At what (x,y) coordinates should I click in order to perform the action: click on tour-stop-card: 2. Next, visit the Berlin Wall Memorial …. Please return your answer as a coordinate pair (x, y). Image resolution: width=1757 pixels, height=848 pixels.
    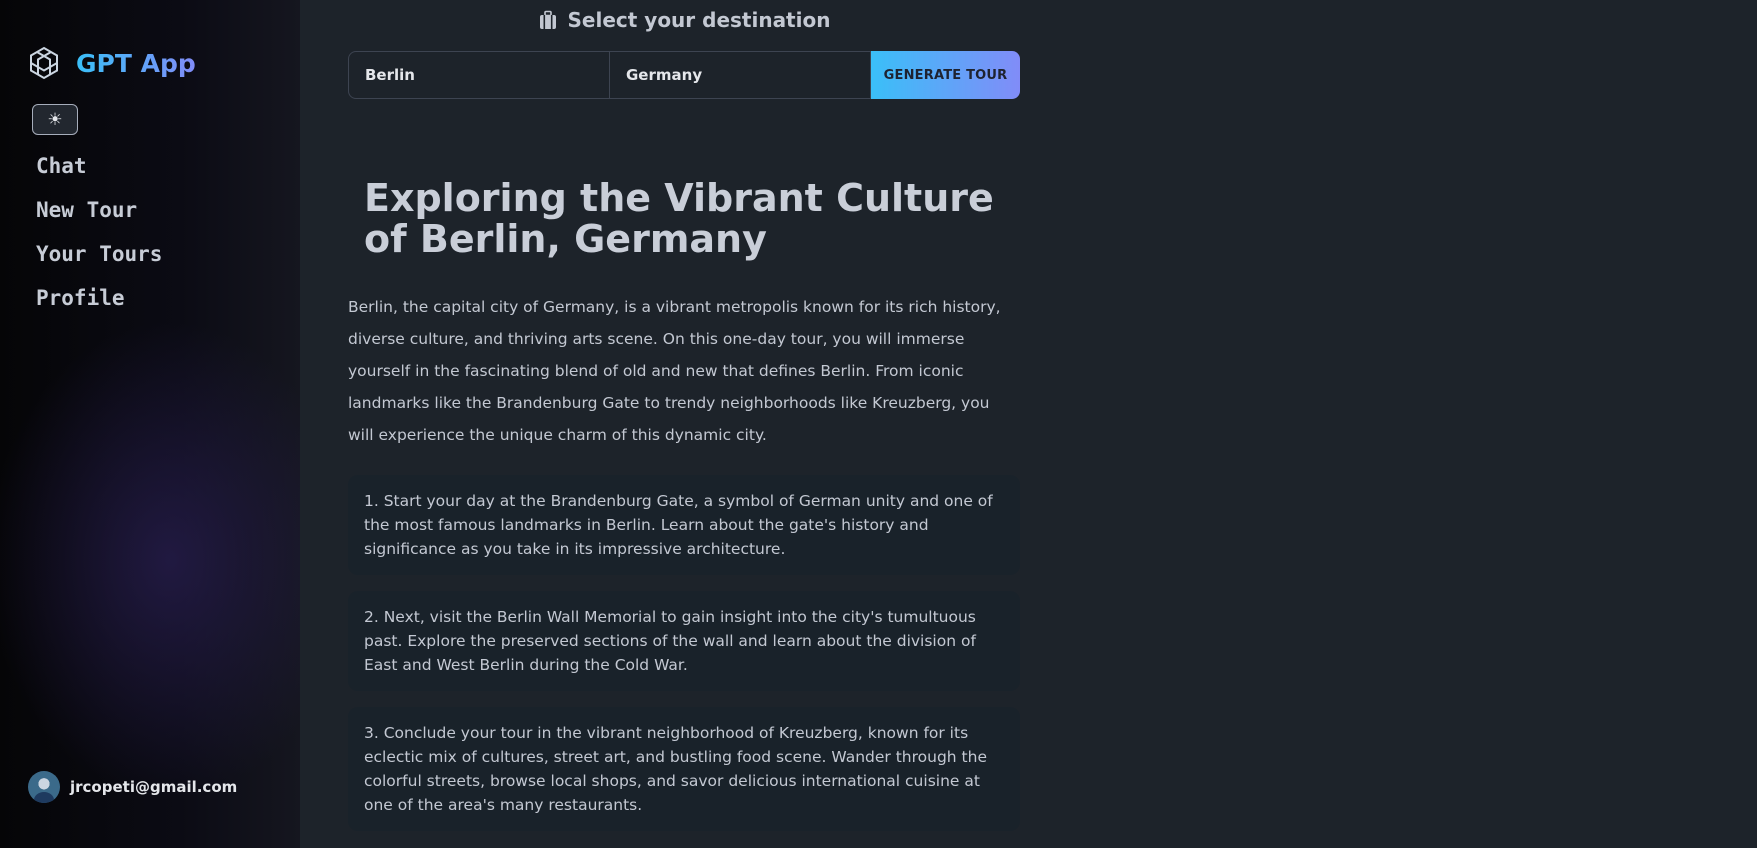
    Looking at the image, I should click on (684, 641).